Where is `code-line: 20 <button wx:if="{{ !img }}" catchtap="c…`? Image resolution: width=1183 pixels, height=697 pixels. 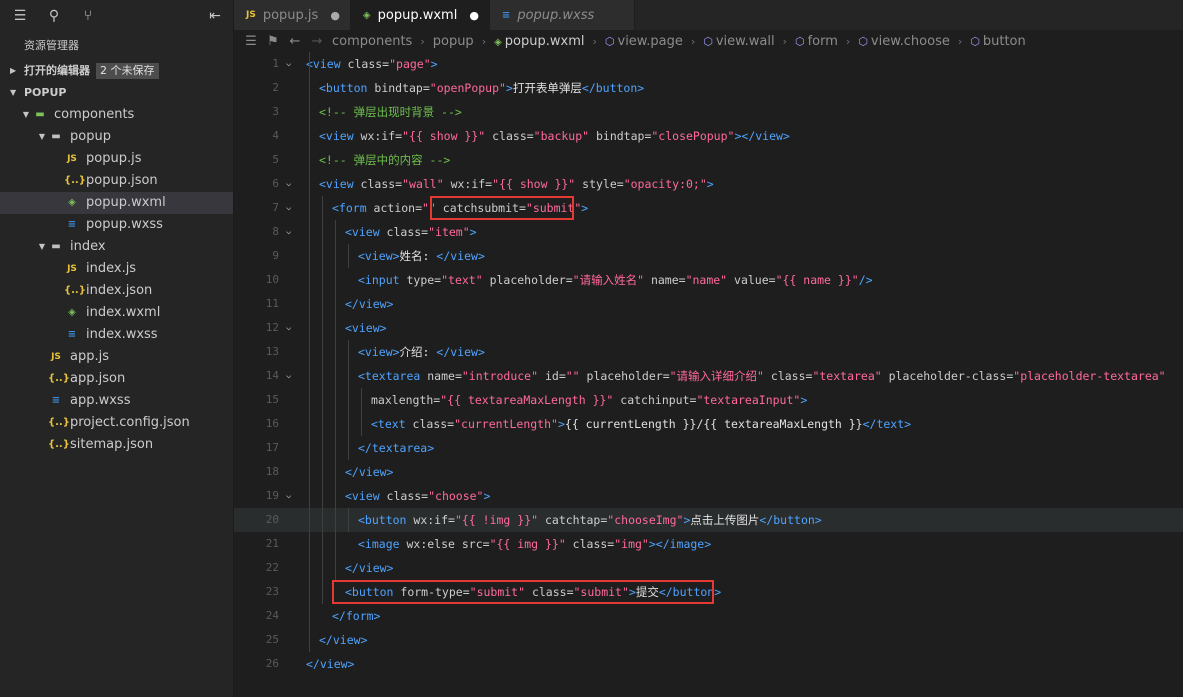
code-line: 20 <button wx:if="{{ !img }}" catchtap="c… is located at coordinates (708, 520).